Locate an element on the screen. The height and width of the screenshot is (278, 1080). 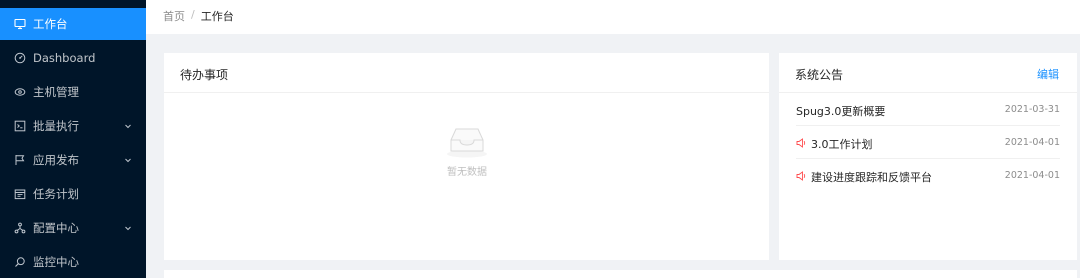
notice-card-header: 系统公告 编辑 is located at coordinates (928, 73).